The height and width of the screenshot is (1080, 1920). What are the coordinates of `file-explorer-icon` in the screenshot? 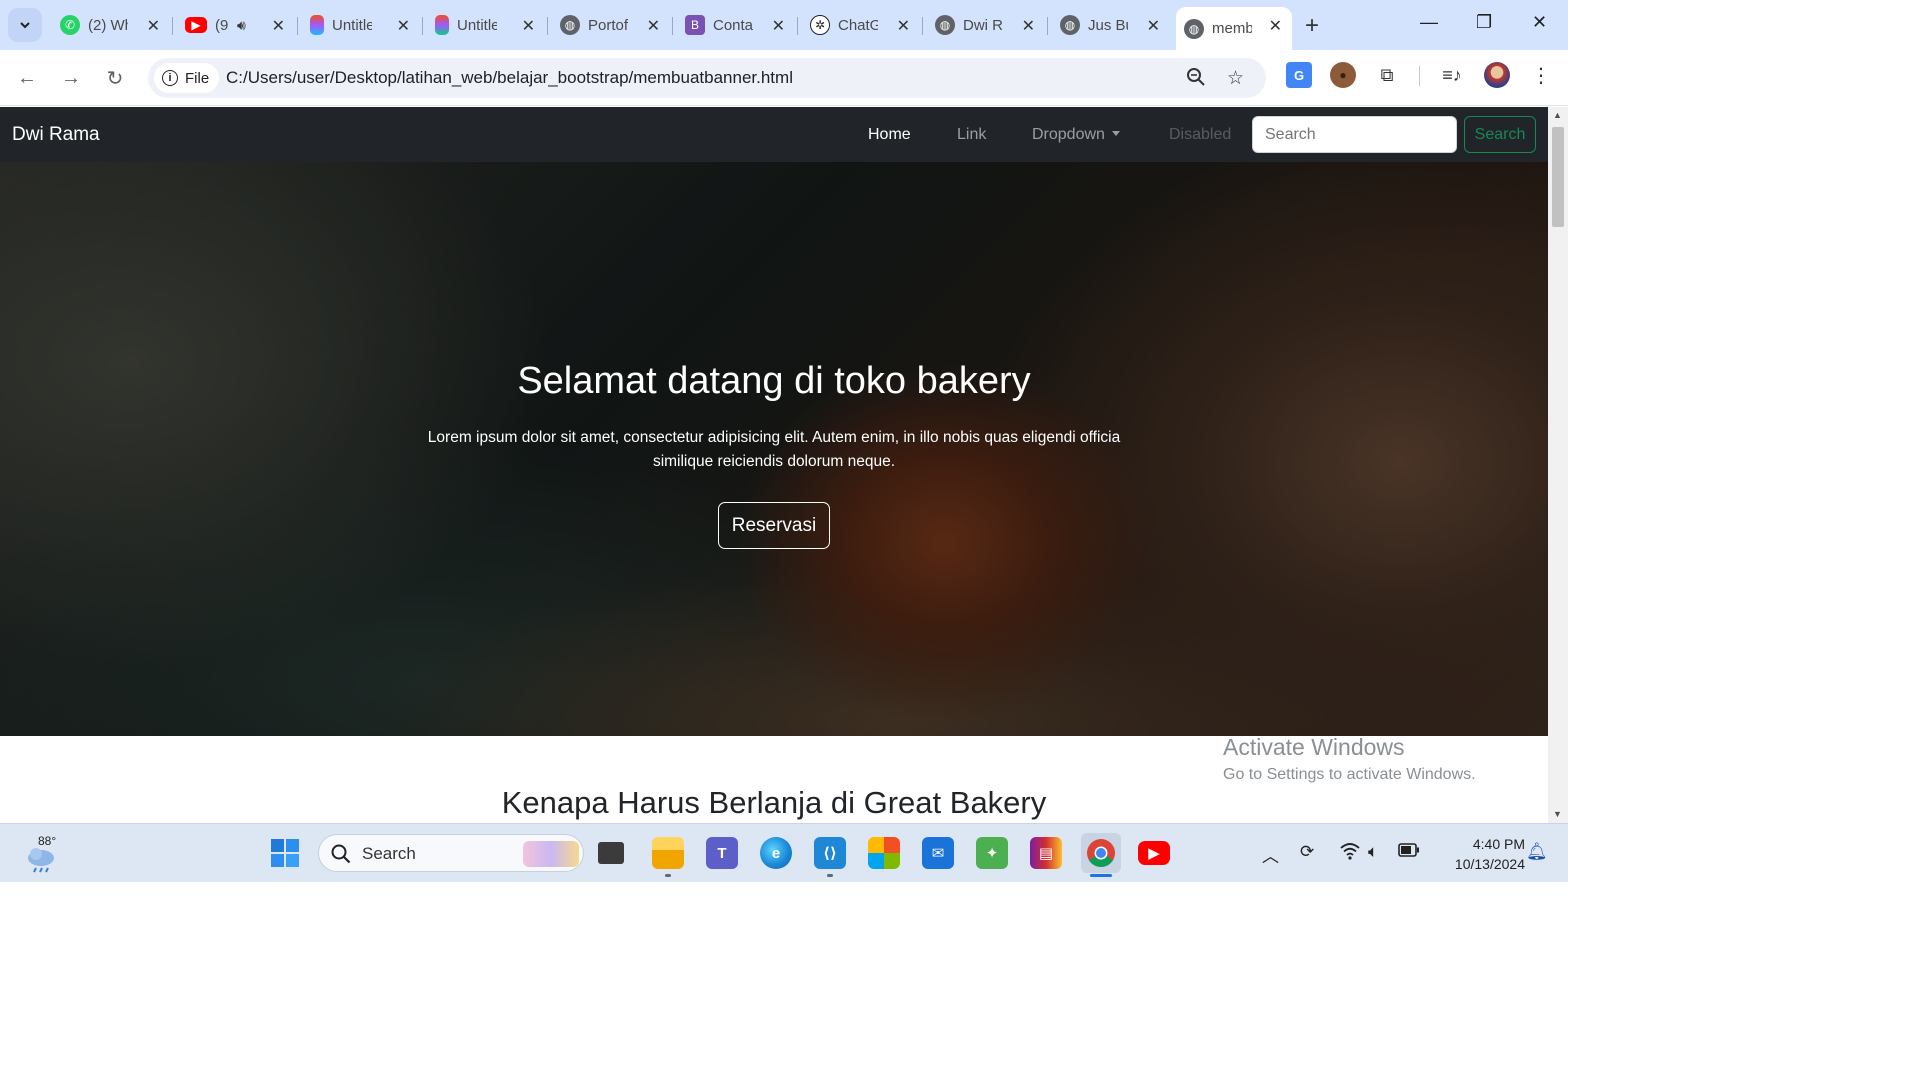 It's located at (668, 853).